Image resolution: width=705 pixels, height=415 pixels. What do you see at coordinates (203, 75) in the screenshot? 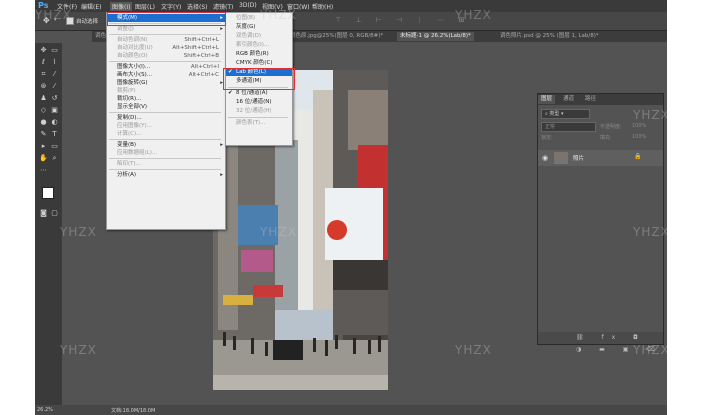
I see `menu-shortcut: Alt+Ctrl+C` at bounding box center [203, 75].